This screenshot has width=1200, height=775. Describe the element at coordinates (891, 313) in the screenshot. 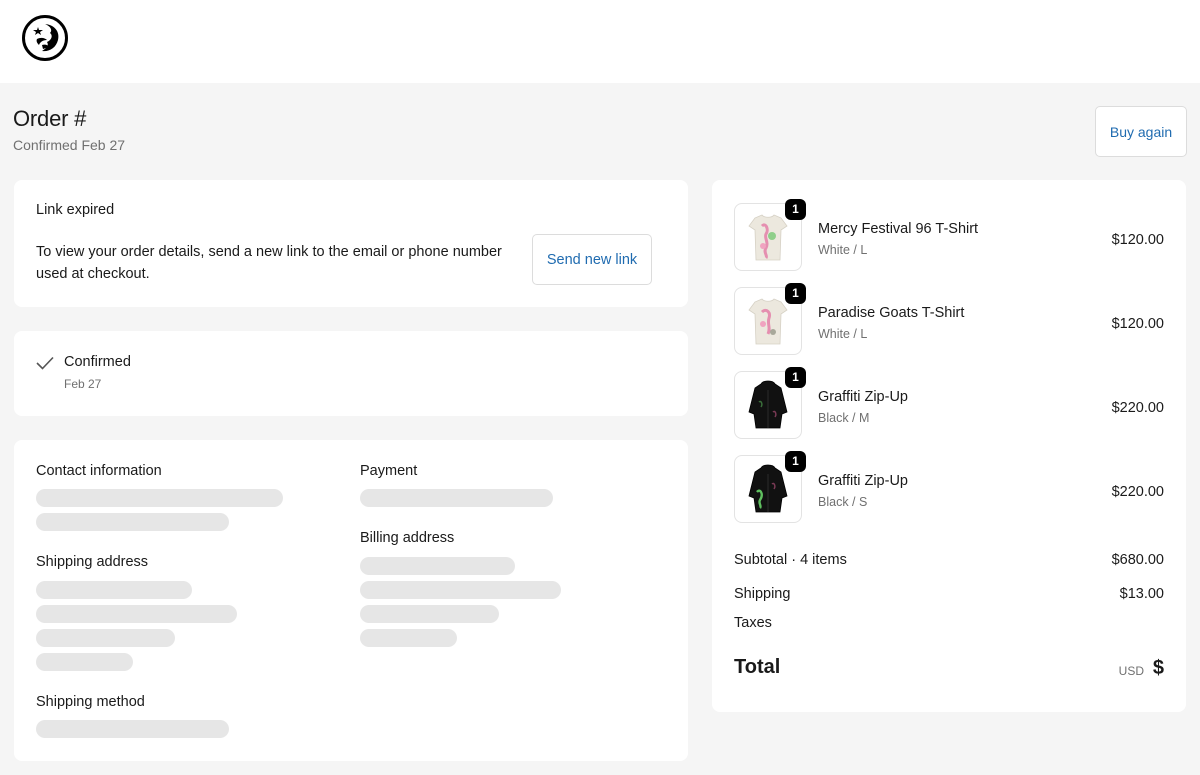

I see `product-name: Paradise Goats T-Shirt` at that location.